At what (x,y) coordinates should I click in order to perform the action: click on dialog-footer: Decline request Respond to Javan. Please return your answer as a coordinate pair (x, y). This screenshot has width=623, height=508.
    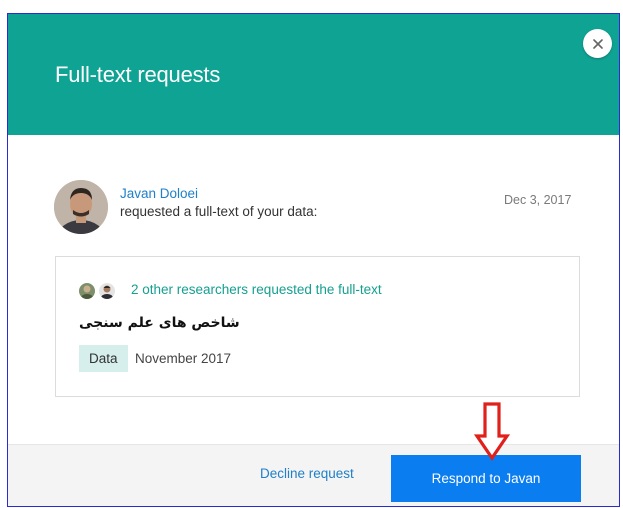
    Looking at the image, I should click on (313, 475).